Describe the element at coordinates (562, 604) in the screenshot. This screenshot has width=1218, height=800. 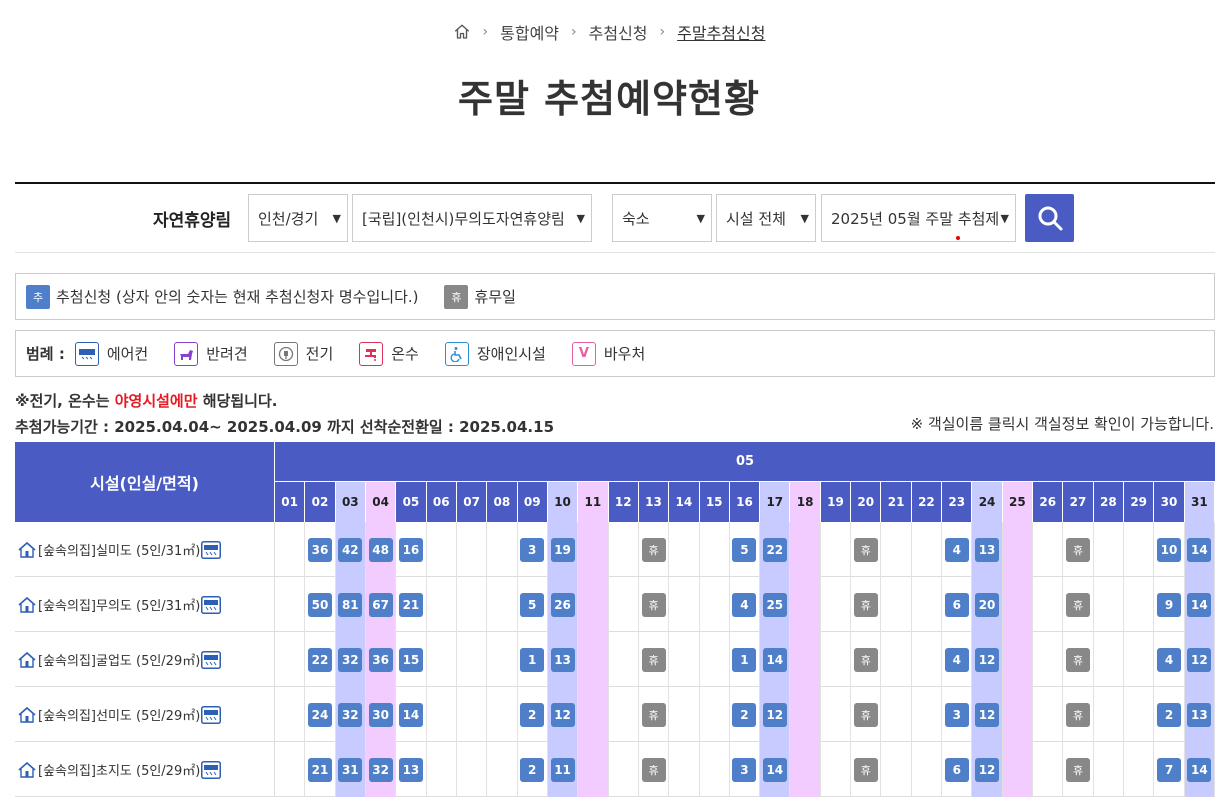
I see `lottery-count-badge: 26` at that location.